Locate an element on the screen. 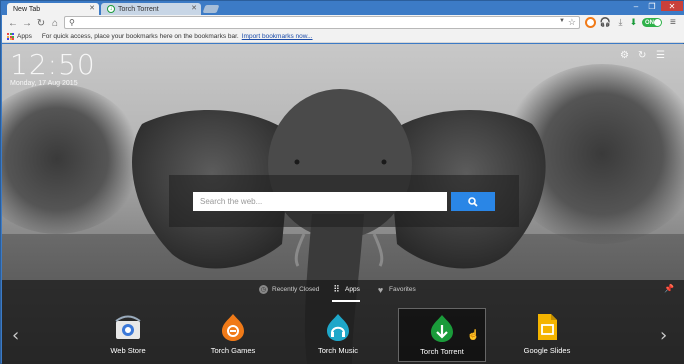 The image size is (684, 364). app-google-slides: Google Slides is located at coordinates (547, 335).